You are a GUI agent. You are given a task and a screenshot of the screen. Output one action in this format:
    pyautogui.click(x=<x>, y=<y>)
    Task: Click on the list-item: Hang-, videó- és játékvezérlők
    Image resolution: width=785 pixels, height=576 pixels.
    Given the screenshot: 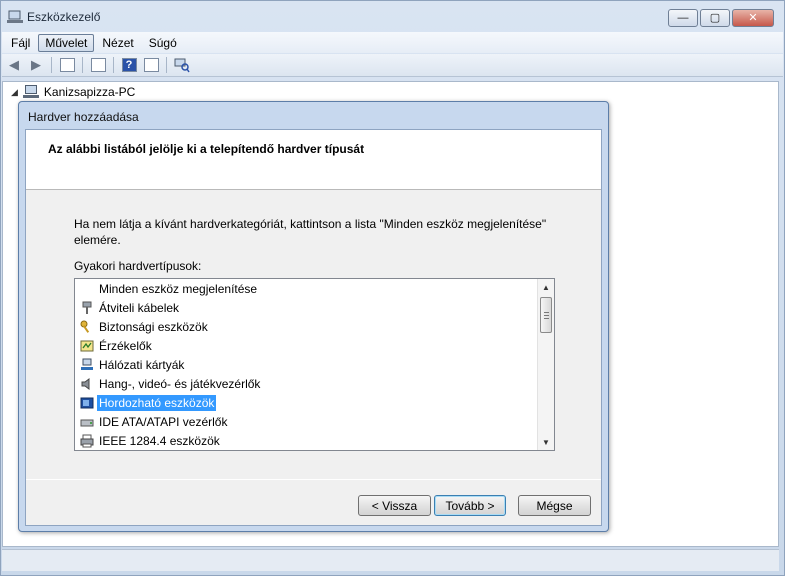 What is the action you would take?
    pyautogui.click(x=306, y=383)
    